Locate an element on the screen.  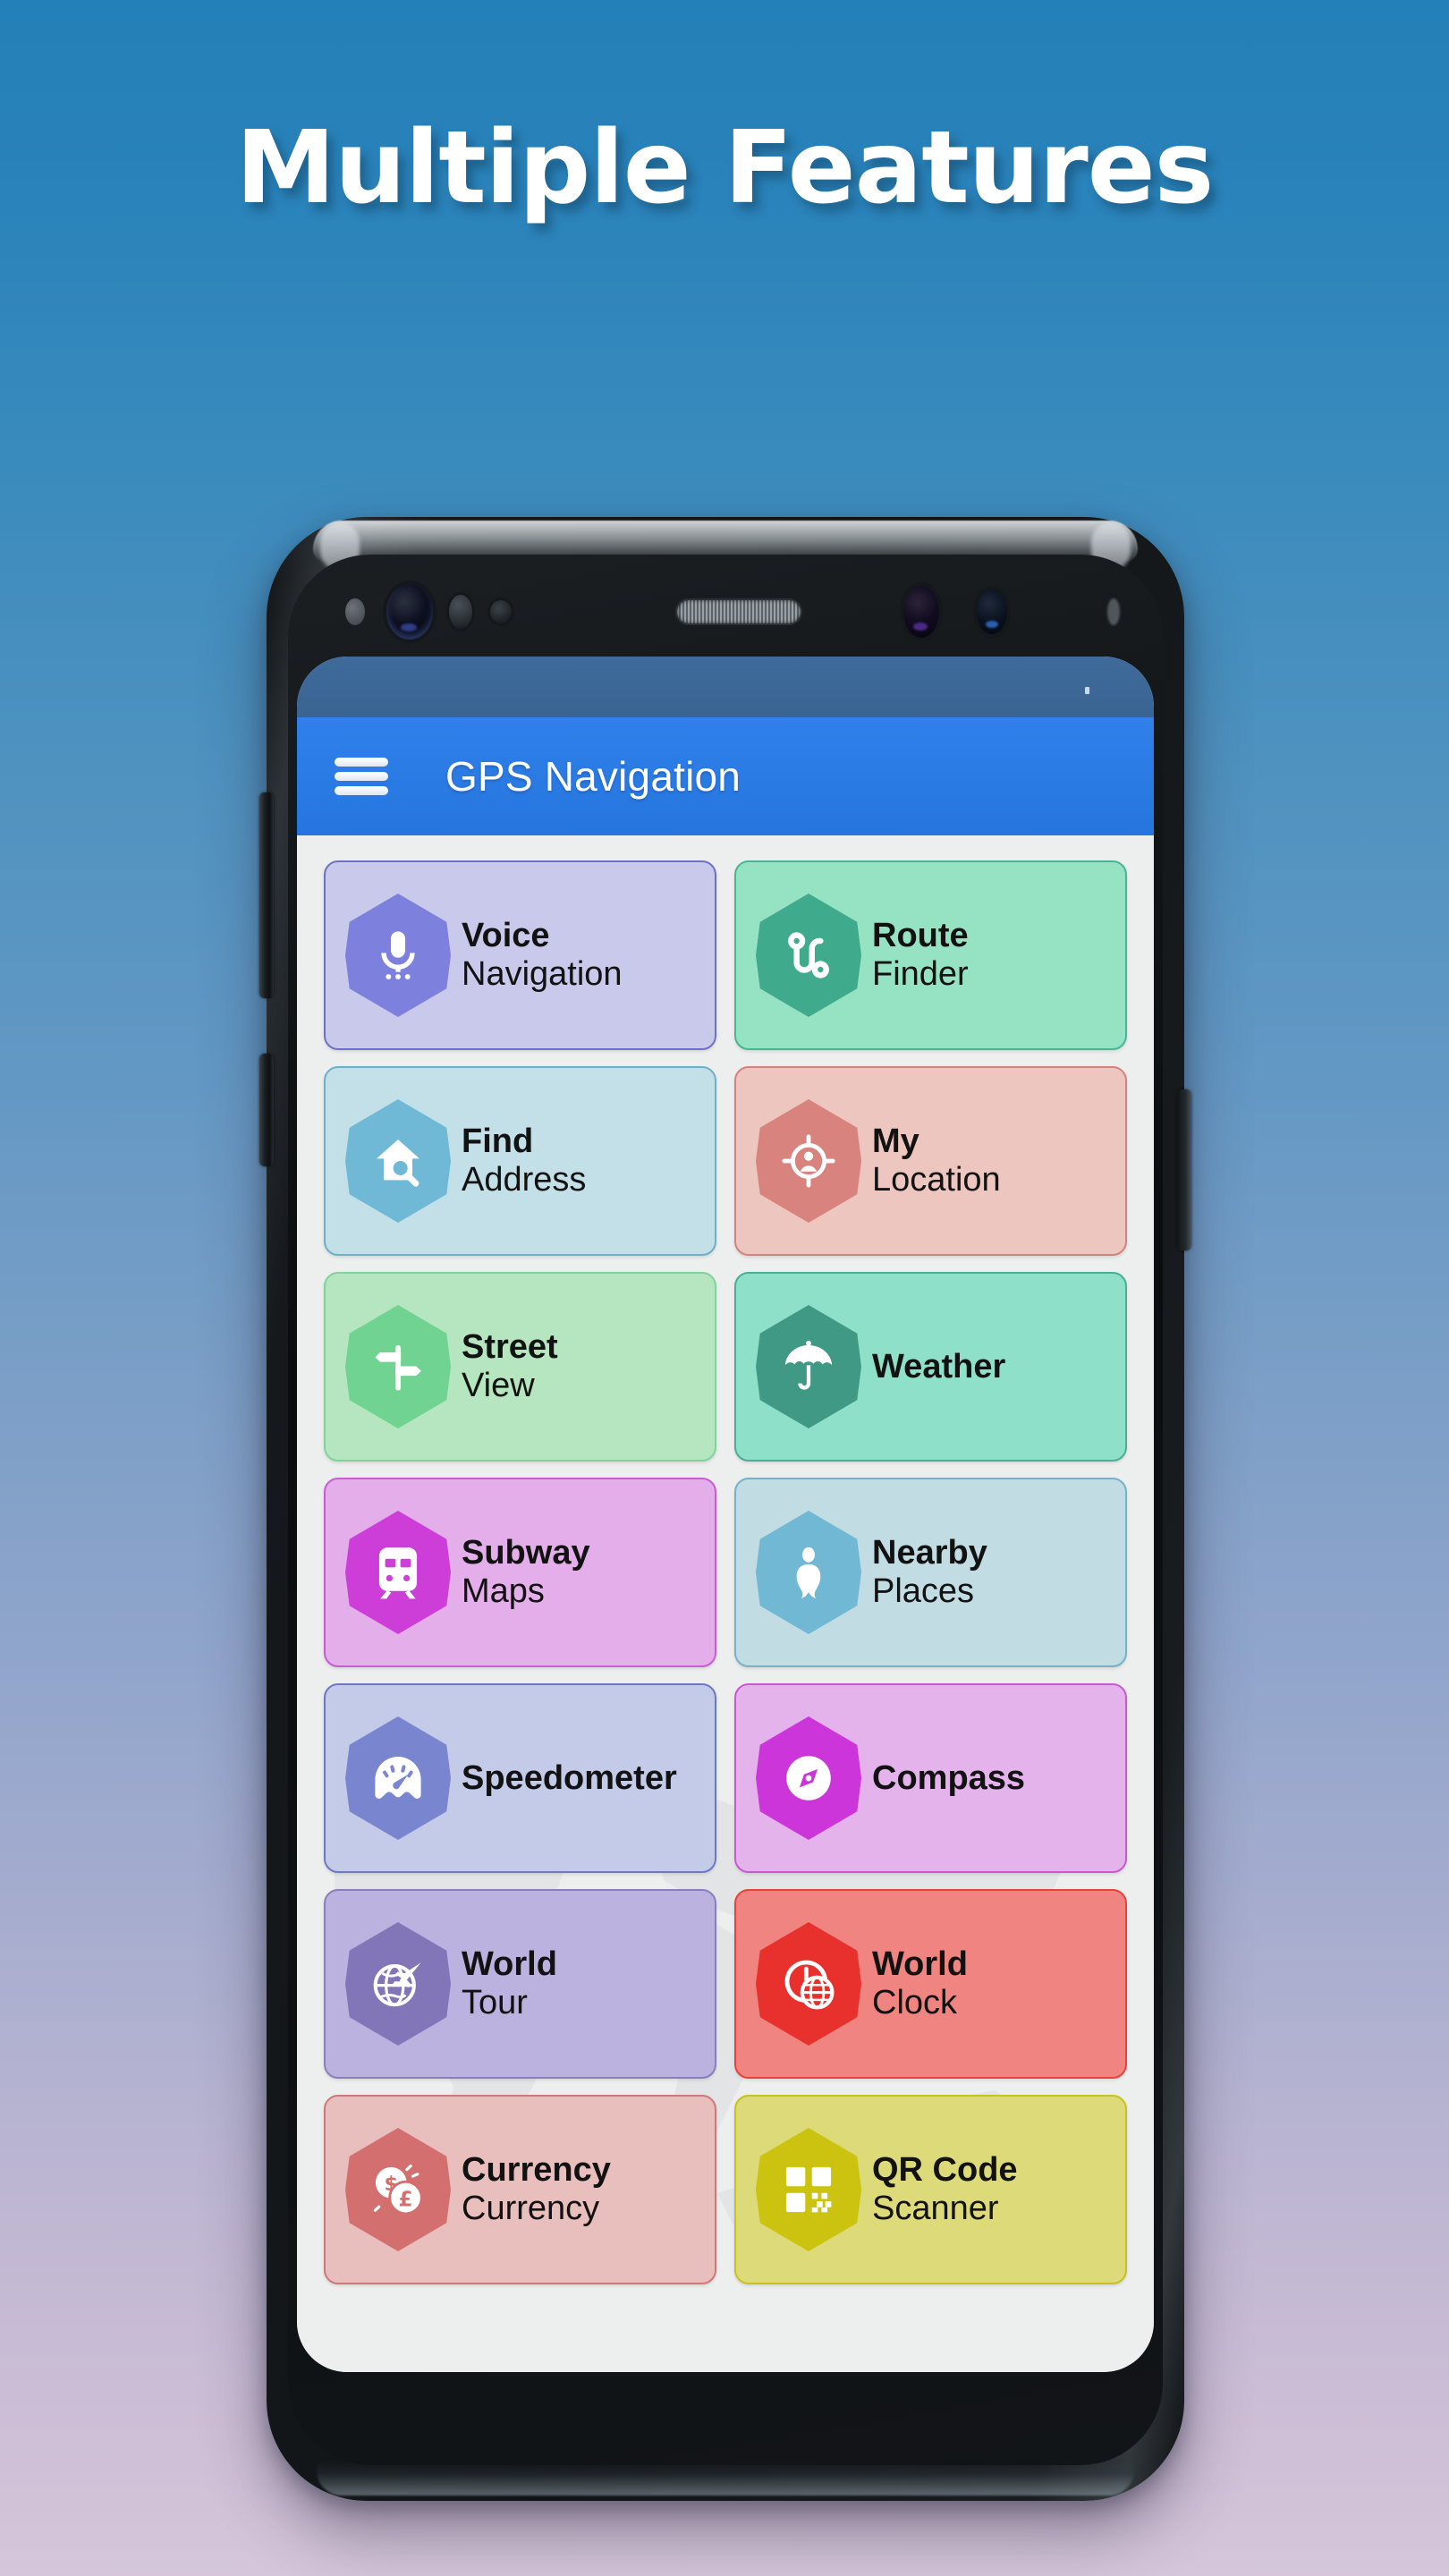
proximity-dot-icon is located at coordinates (355, 611).